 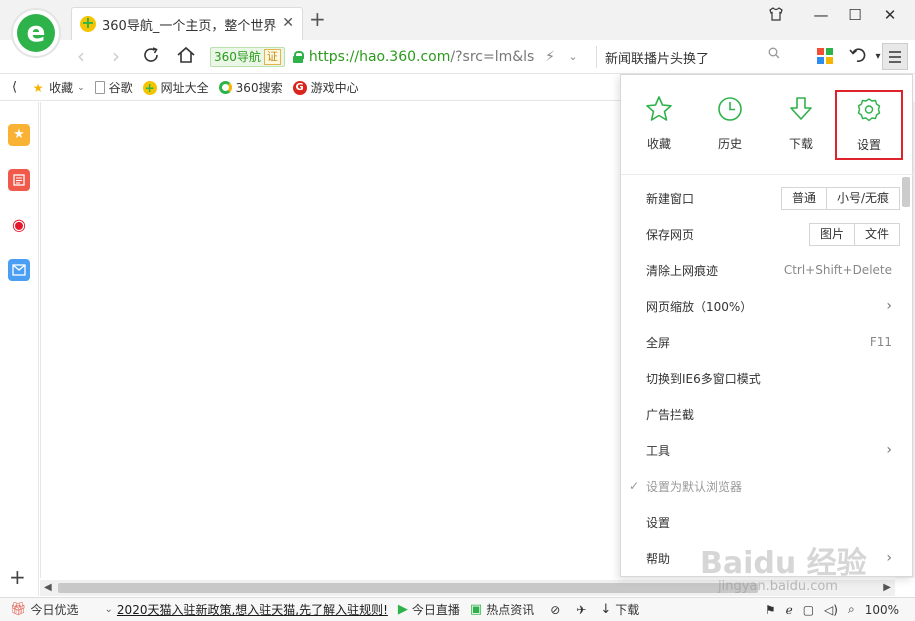 I want to click on title-bar: 360导航_一个主页，整个世界 ✕ + — ☐ ✕, so click(x=457, y=20).